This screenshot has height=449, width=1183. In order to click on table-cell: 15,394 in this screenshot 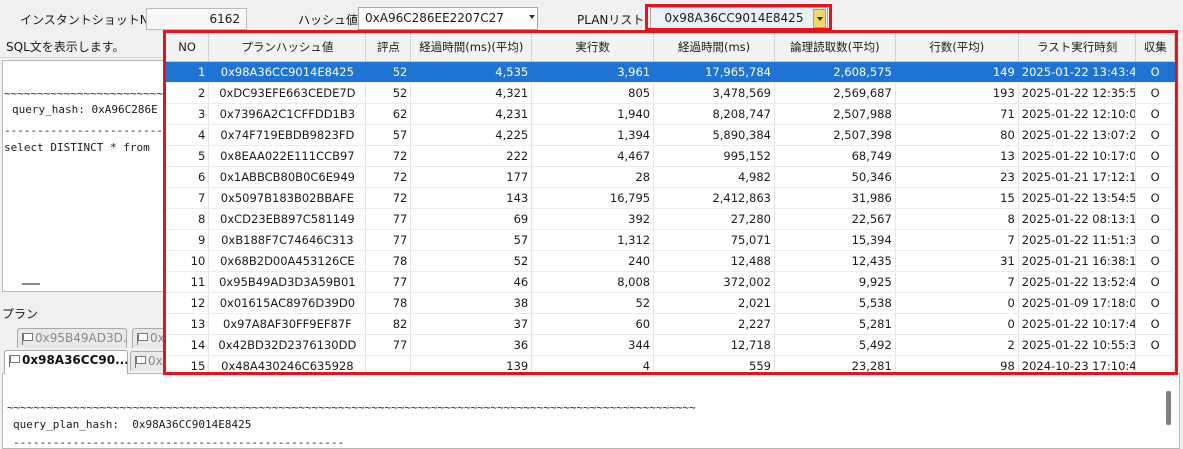, I will do `click(835, 240)`.